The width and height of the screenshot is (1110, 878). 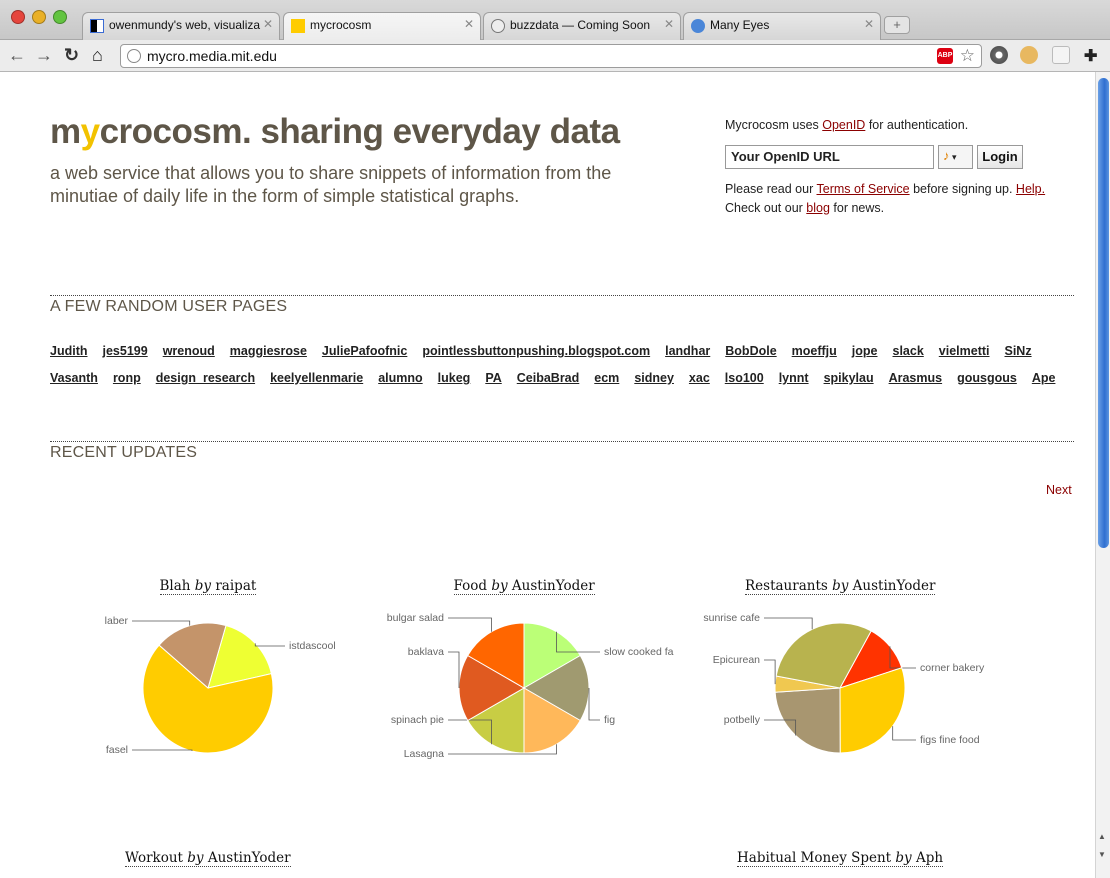 I want to click on user-page-link: lso100, so click(x=744, y=378).